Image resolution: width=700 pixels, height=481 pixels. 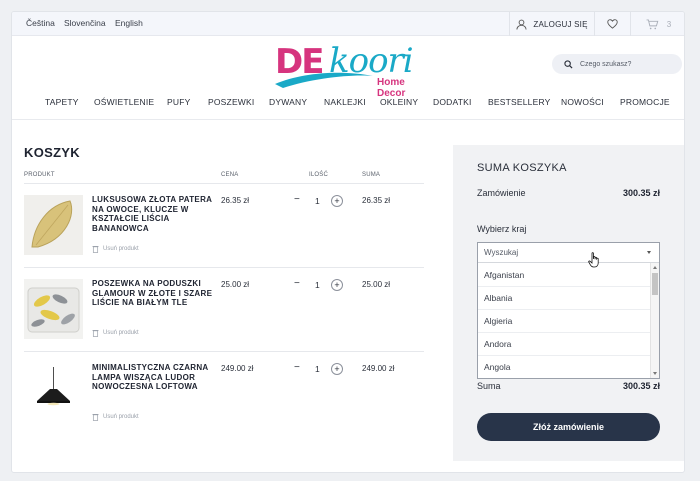 I want to click on table-divider, so click(x=224, y=183).